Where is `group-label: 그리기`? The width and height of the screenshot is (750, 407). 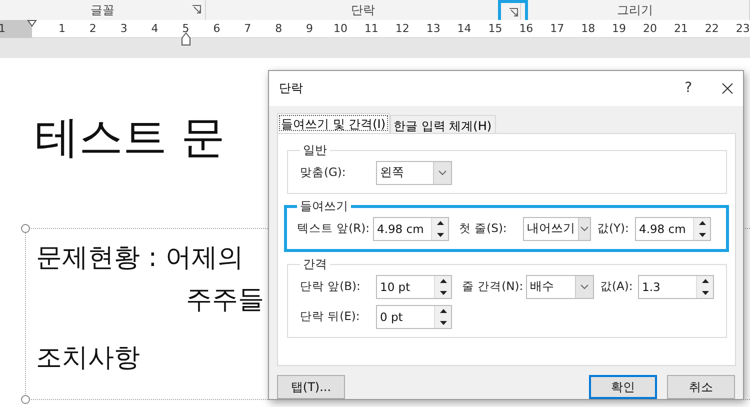 group-label: 그리기 is located at coordinates (635, 10).